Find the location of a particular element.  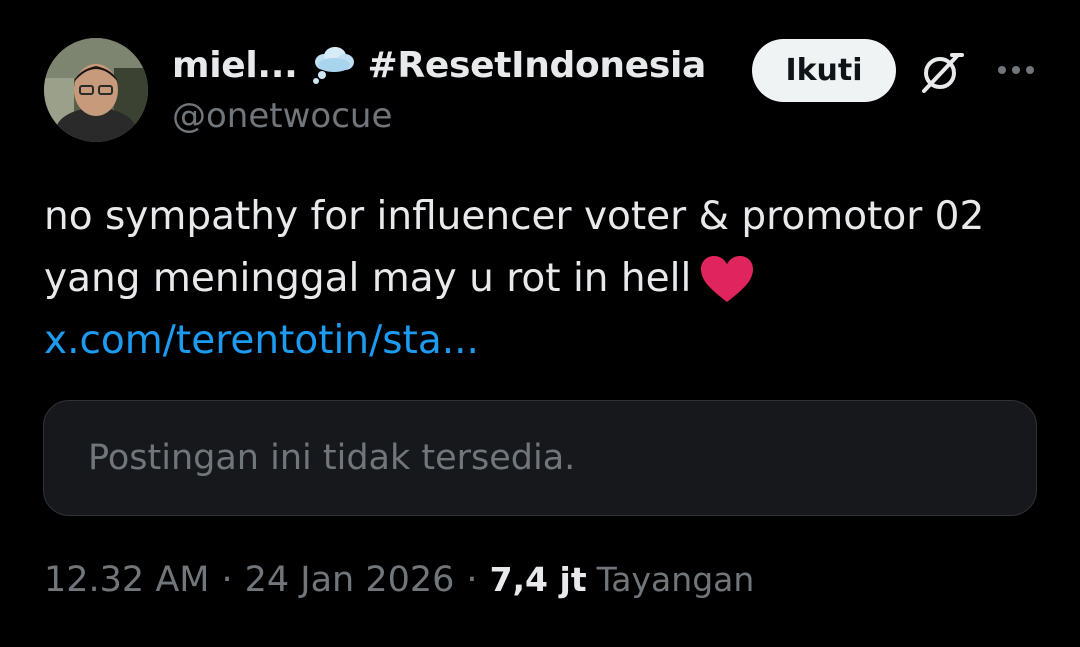

author-name-row: miel... #ResetIndonesia is located at coordinates (439, 65).